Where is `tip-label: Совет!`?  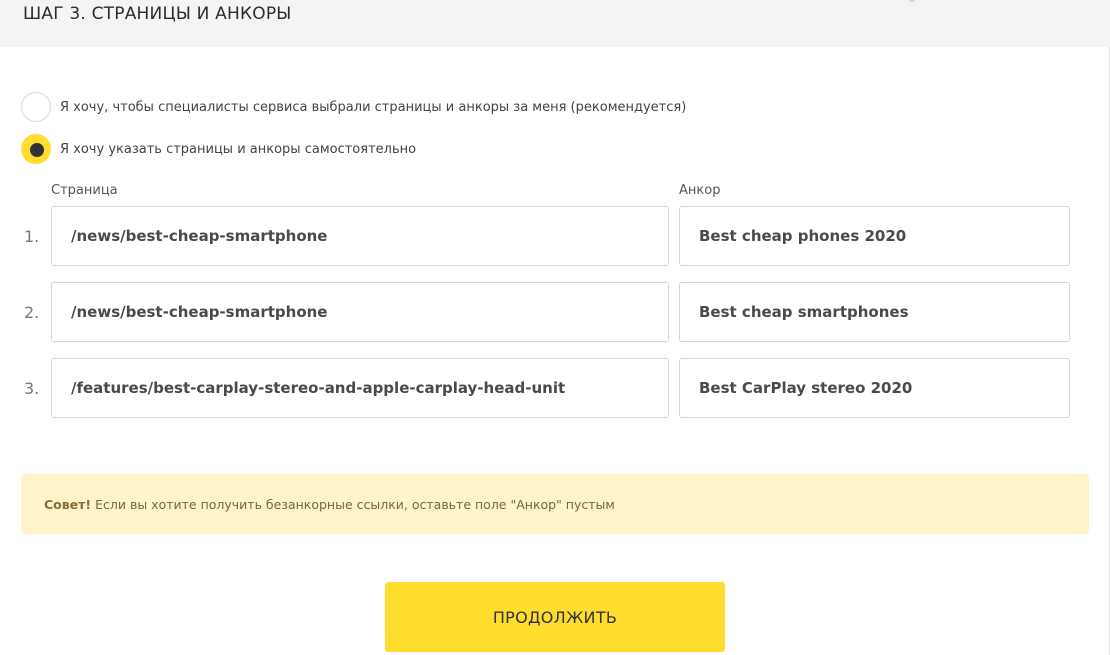
tip-label: Совет! is located at coordinates (68, 504).